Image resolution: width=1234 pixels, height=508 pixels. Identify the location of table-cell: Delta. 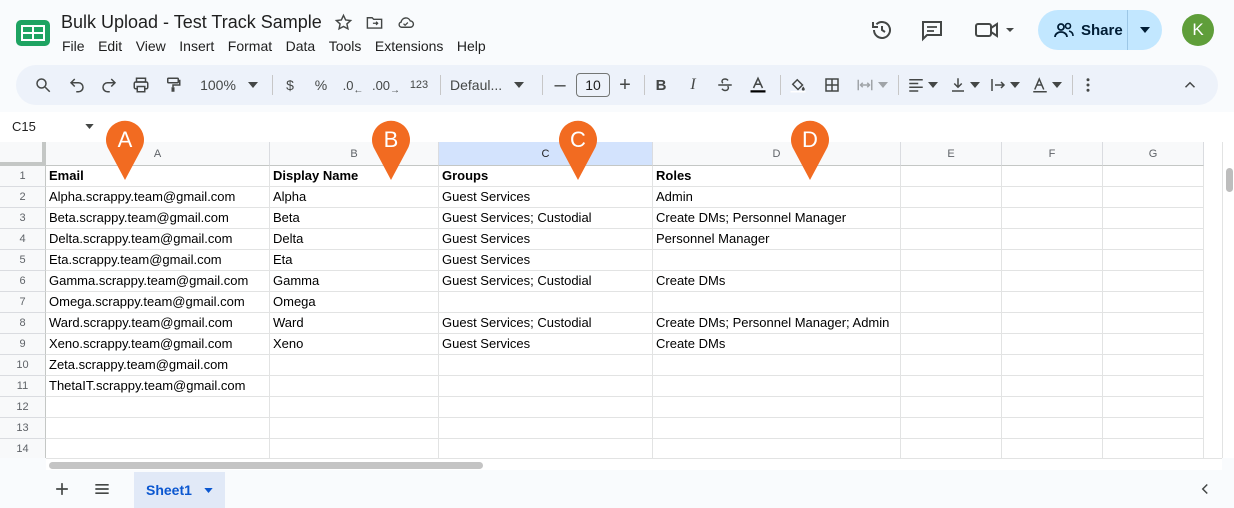
(354, 239).